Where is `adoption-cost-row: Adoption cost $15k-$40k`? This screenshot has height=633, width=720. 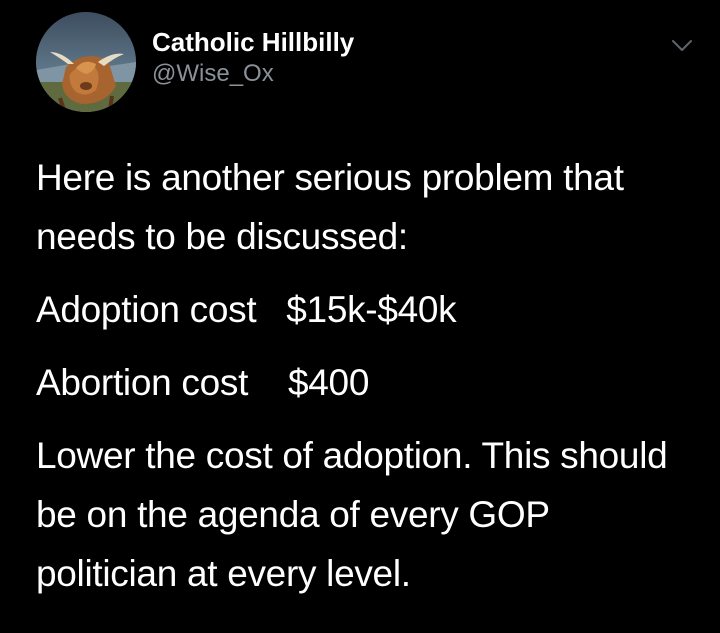
adoption-cost-row: Adoption cost $15k-$40k is located at coordinates (366, 309).